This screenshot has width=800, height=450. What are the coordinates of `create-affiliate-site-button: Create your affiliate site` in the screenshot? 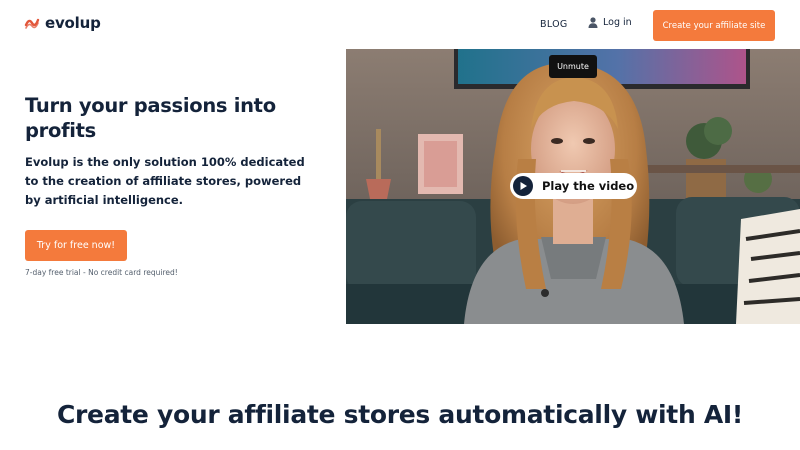 It's located at (714, 25).